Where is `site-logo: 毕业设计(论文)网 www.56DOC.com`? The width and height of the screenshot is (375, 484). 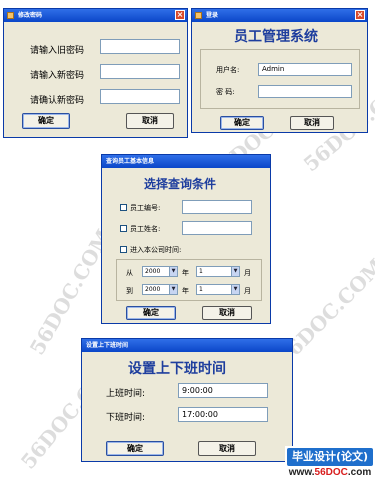
site-logo: 毕业设计(论文)网 www.56DOC.com is located at coordinates (330, 464).